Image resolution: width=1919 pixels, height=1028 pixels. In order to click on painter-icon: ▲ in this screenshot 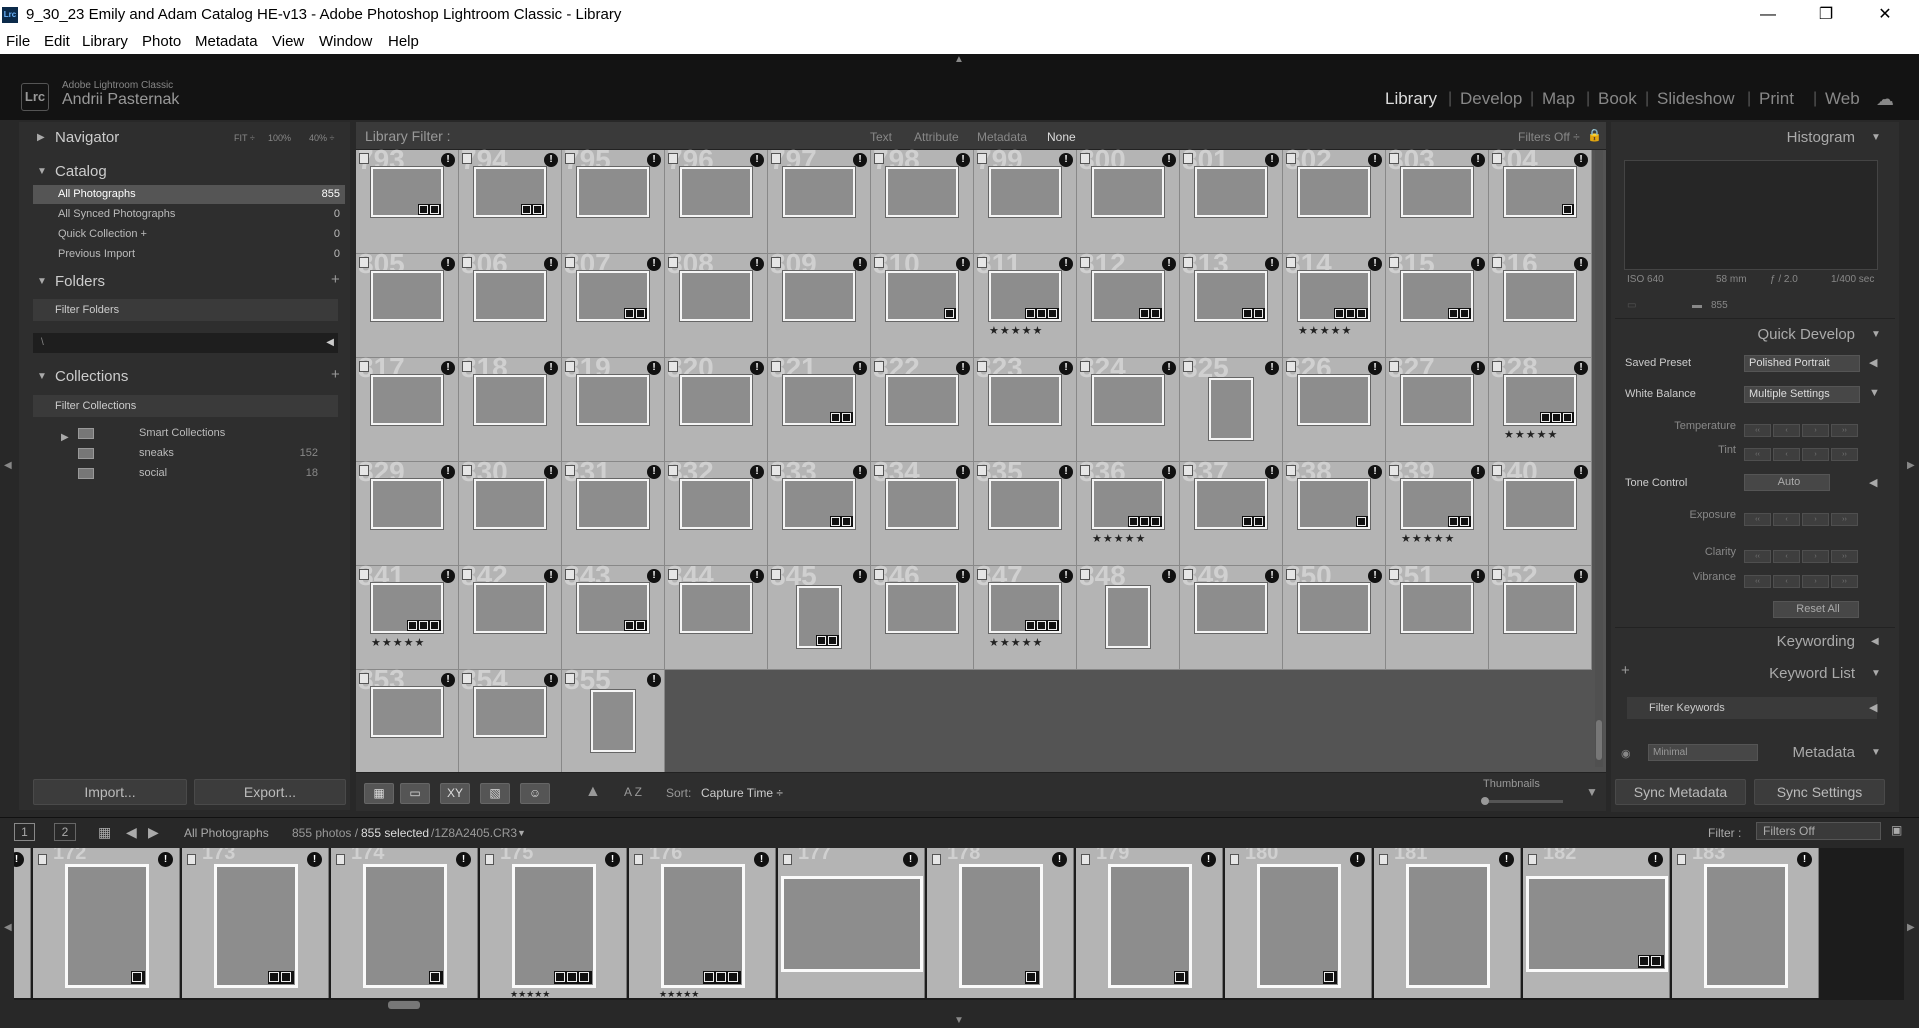, I will do `click(593, 792)`.